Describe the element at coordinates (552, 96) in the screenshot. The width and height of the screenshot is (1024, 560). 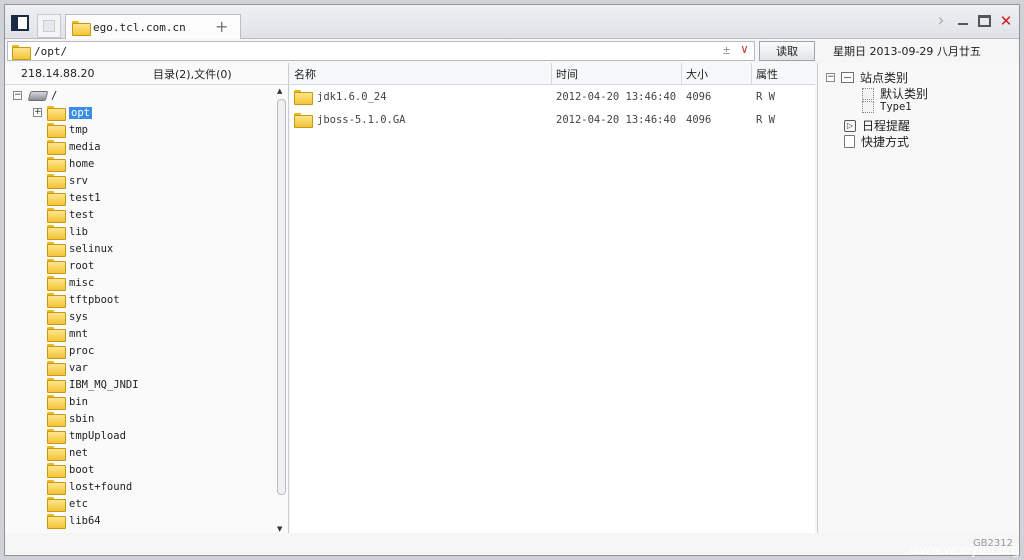
I see `file-row: jdk1.6.0_24 2012-04-20 13:46:40 4096 R W` at that location.